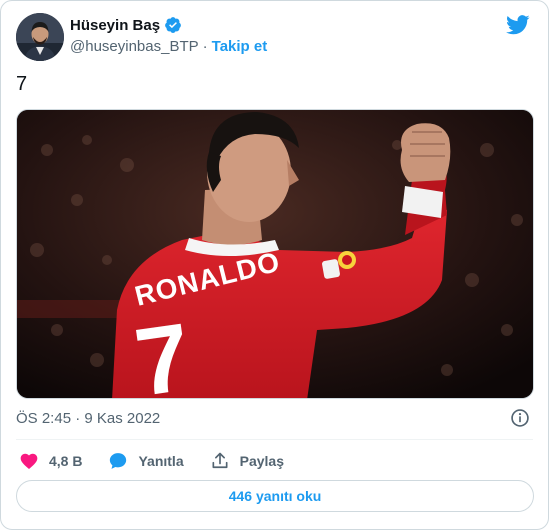  I want to click on like-button: 4,8 B, so click(50, 461).